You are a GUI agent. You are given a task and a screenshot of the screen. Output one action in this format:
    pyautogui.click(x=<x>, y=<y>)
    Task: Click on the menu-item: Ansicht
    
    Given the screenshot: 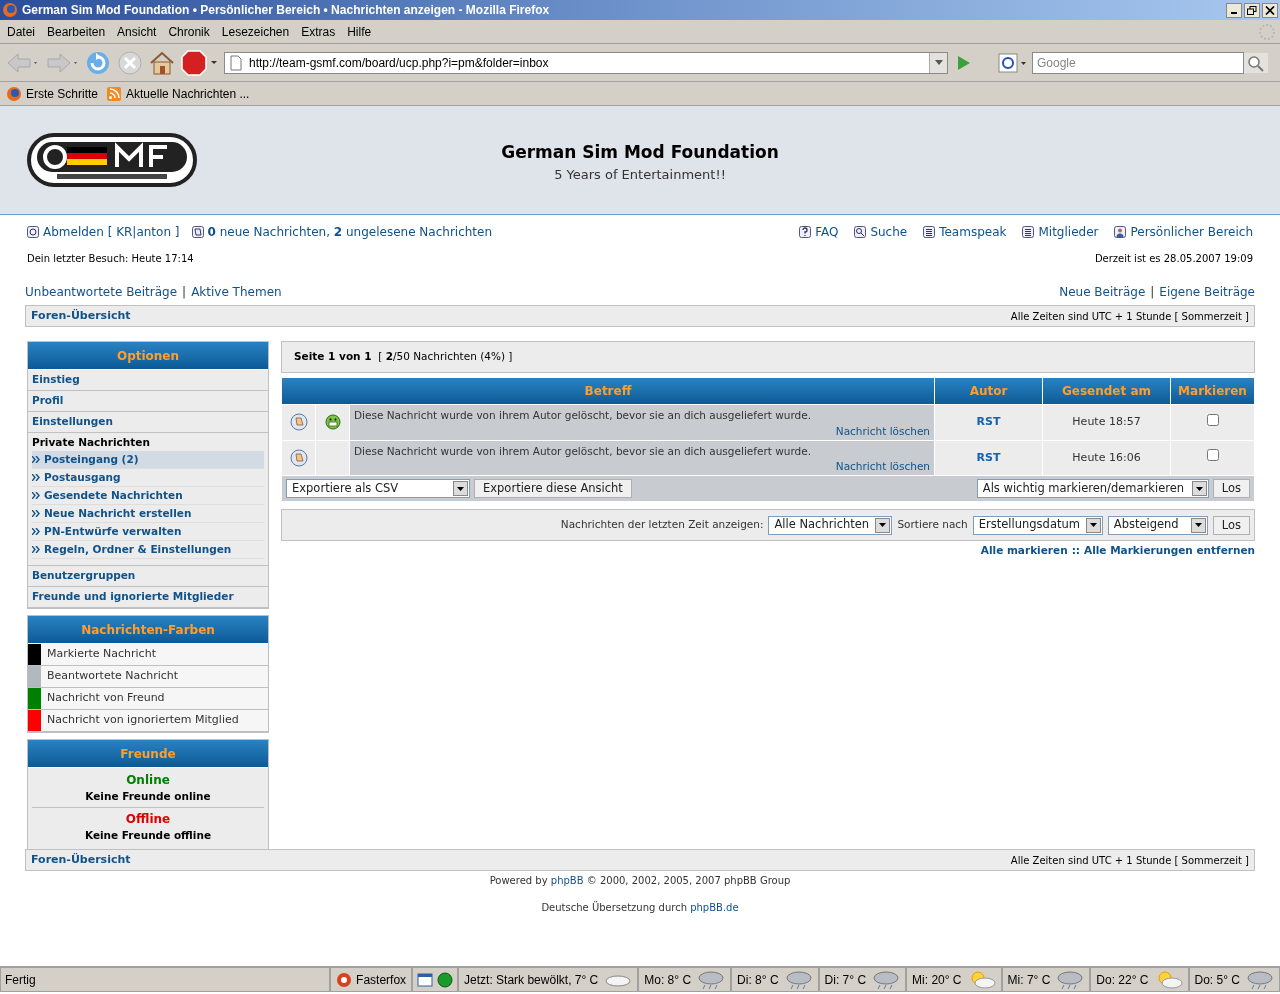 What is the action you would take?
    pyautogui.click(x=137, y=31)
    